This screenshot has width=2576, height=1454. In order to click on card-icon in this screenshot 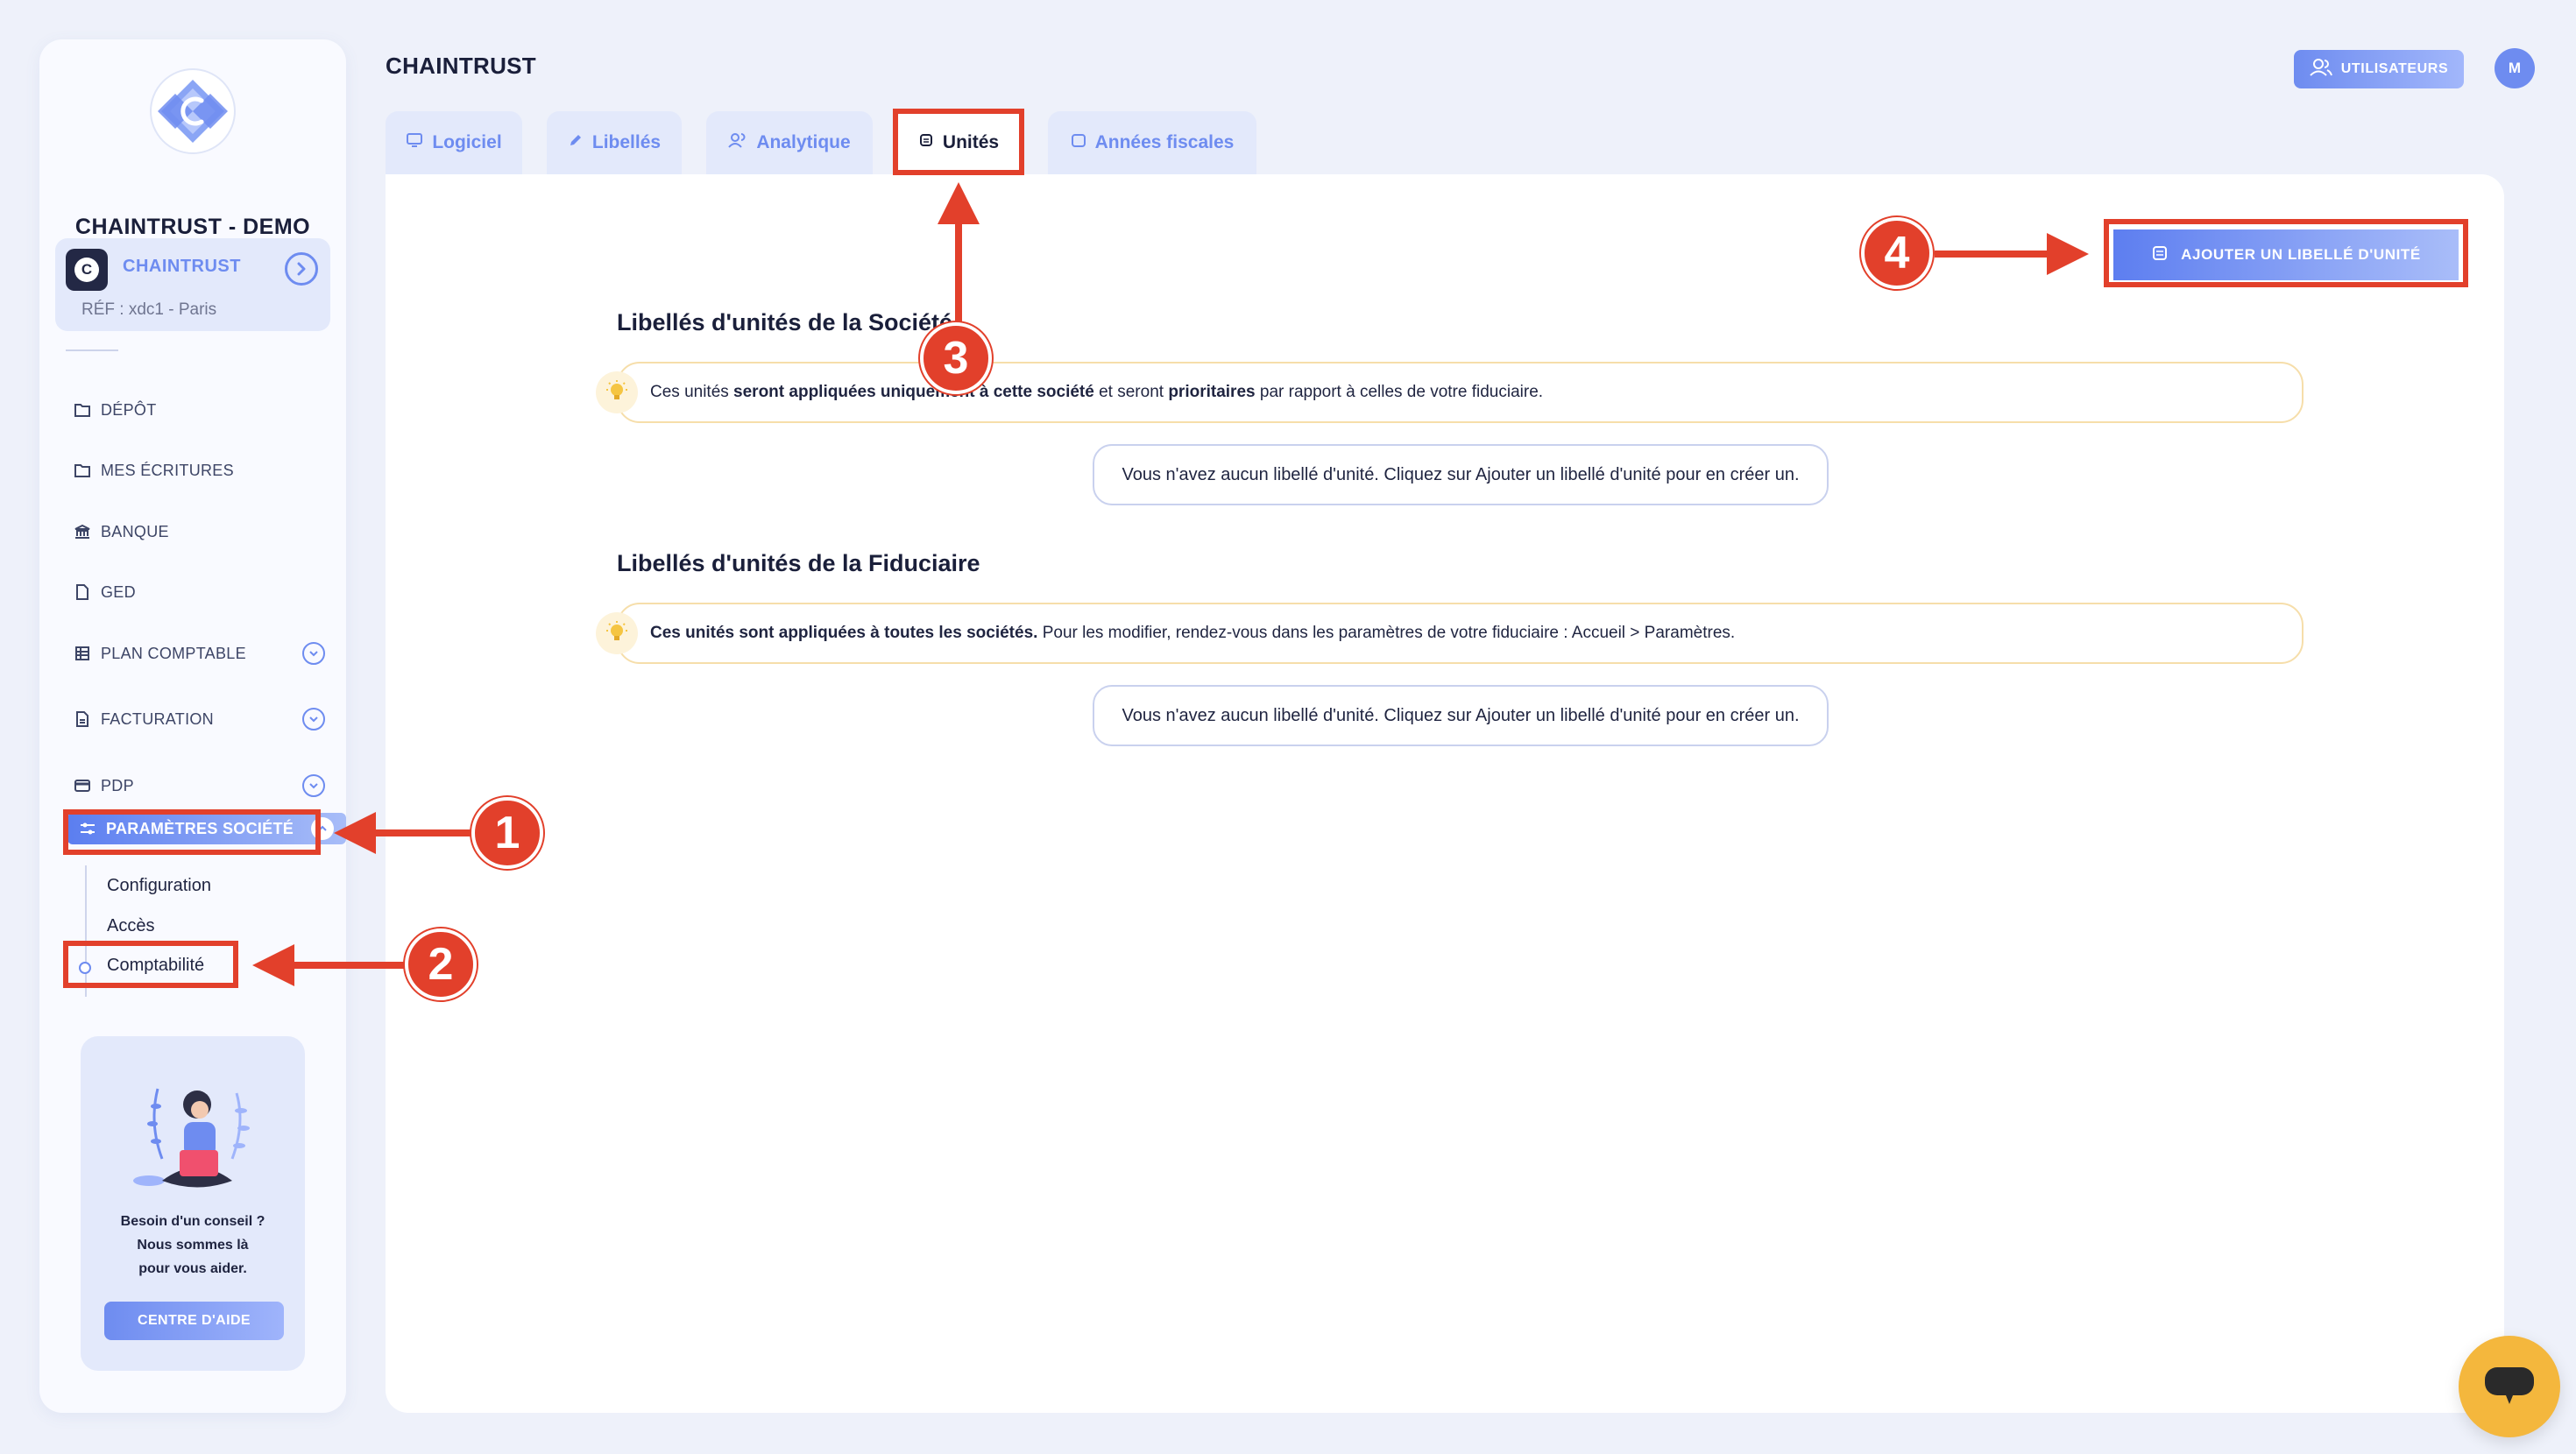, I will do `click(82, 785)`.